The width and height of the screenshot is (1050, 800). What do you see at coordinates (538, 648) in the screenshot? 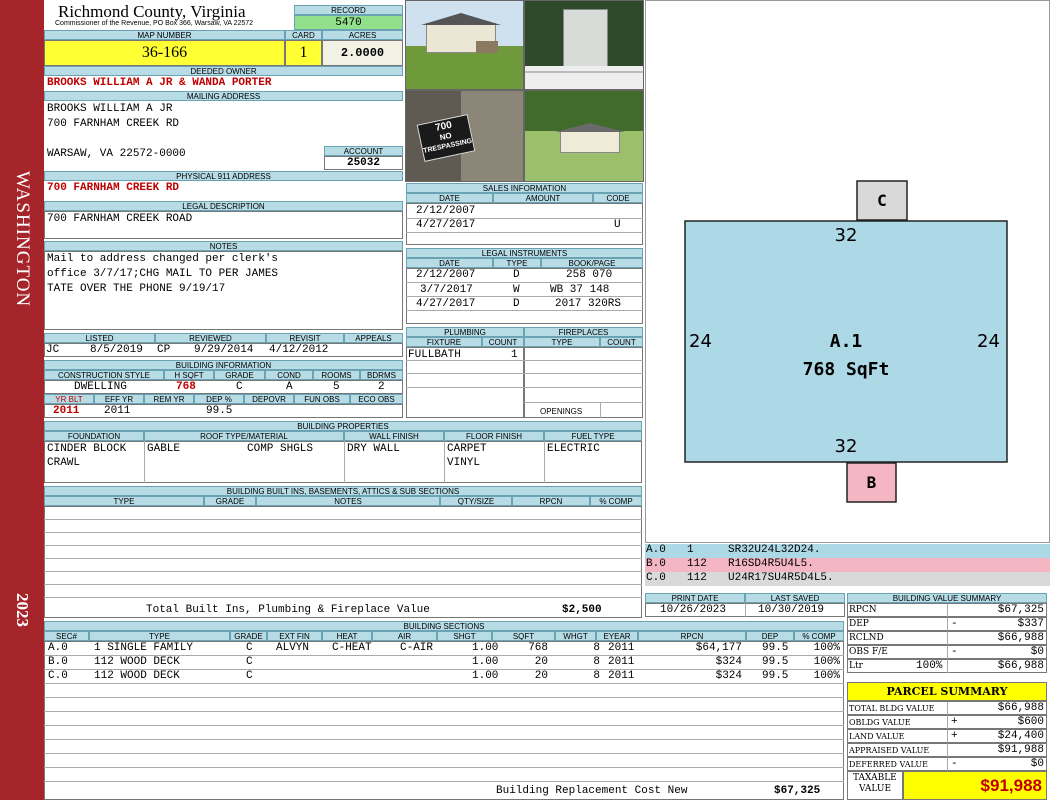
I see `section-row-0-sqft: 768` at bounding box center [538, 648].